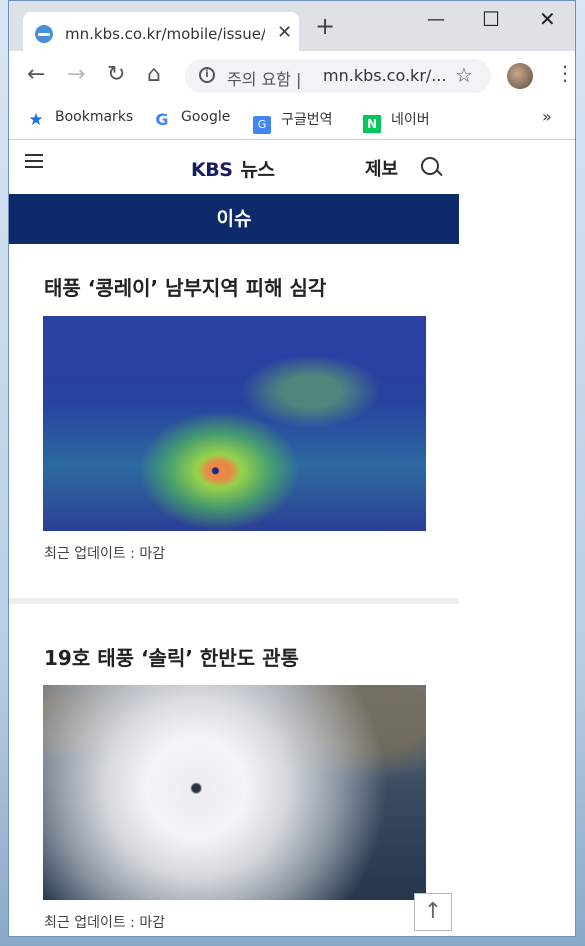 The width and height of the screenshot is (585, 946). I want to click on bookmark-item-naver: N 네이버, so click(396, 121).